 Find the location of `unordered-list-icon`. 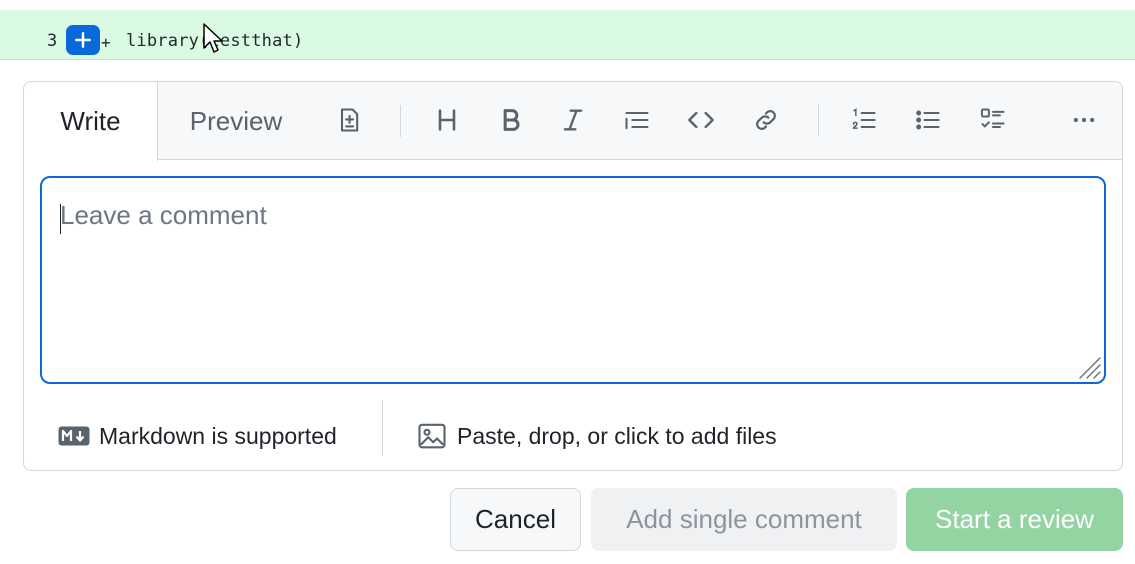

unordered-list-icon is located at coordinates (928, 120).